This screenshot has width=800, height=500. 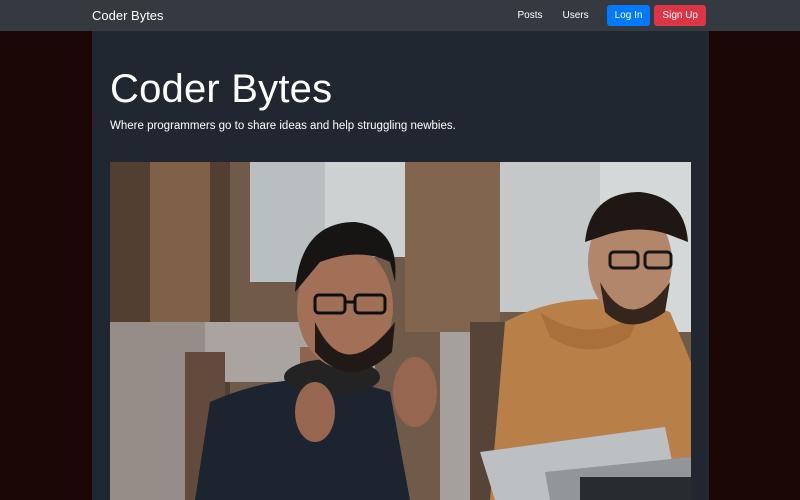 What do you see at coordinates (221, 89) in the screenshot?
I see `page-title: Coder Bytes` at bounding box center [221, 89].